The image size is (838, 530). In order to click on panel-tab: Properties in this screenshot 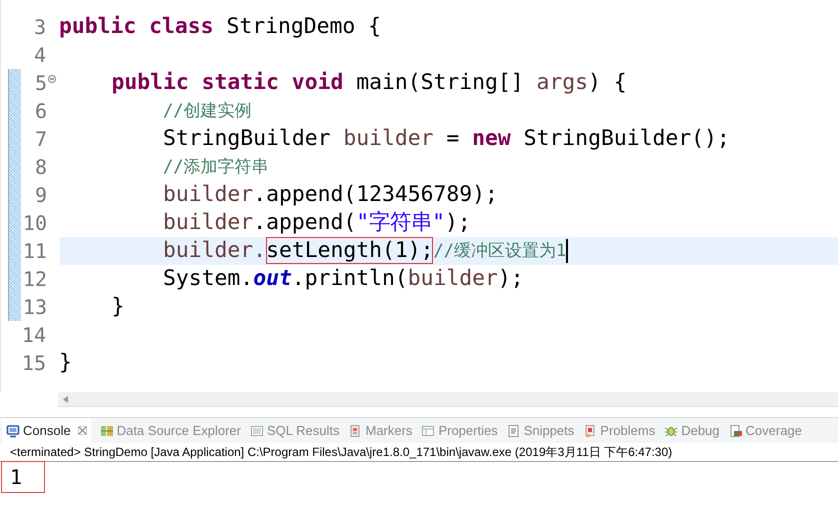, I will do `click(459, 430)`.